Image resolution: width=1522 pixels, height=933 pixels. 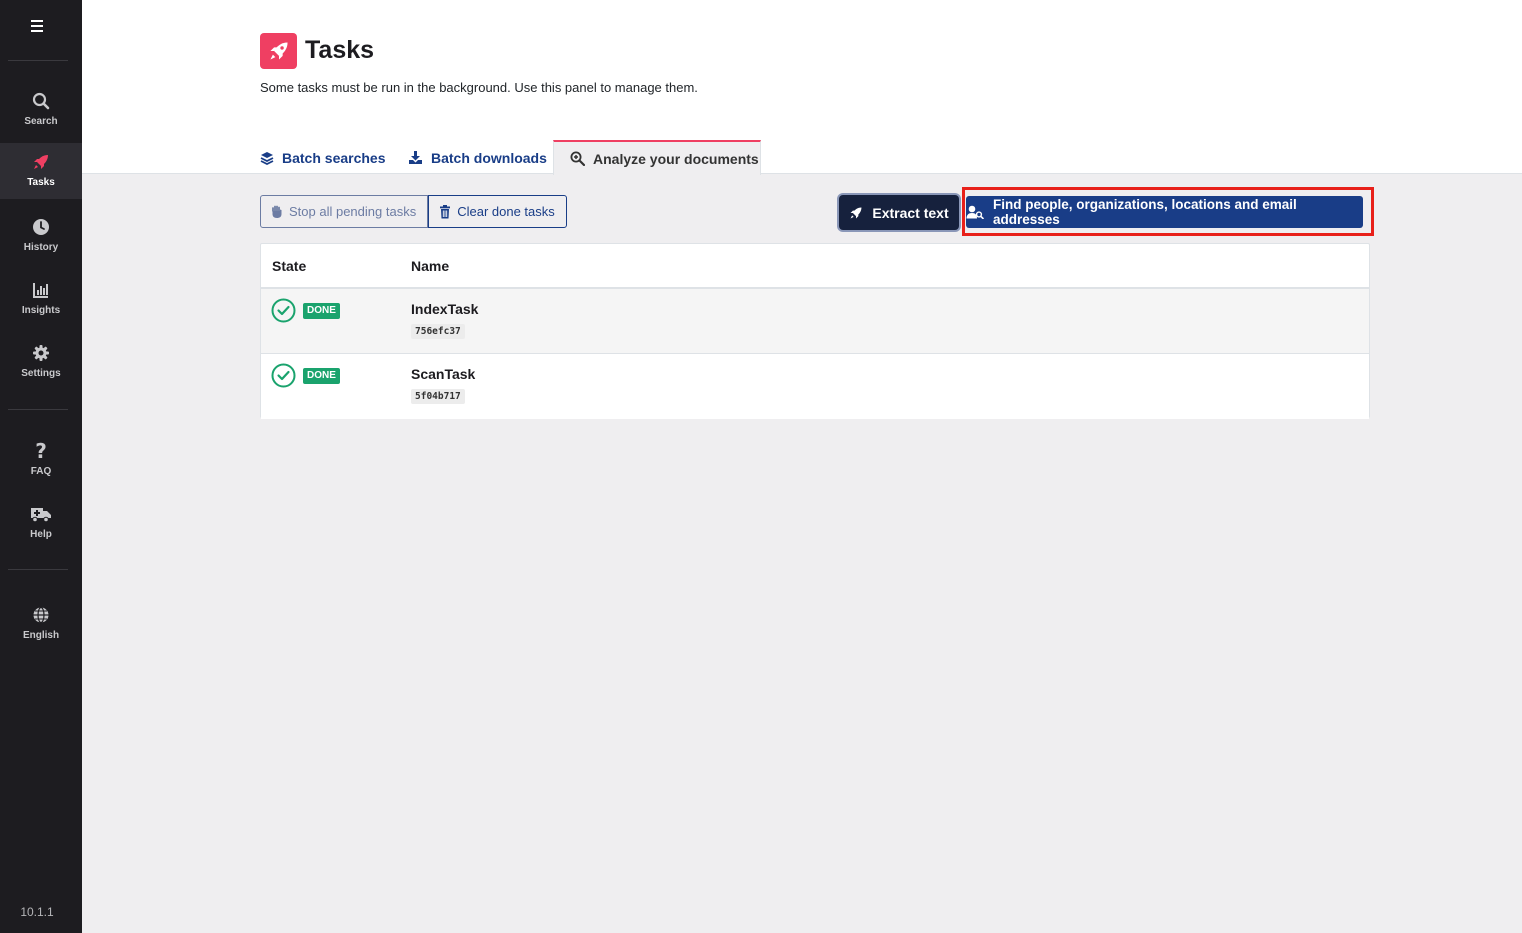 I want to click on search-icon, so click(x=41, y=101).